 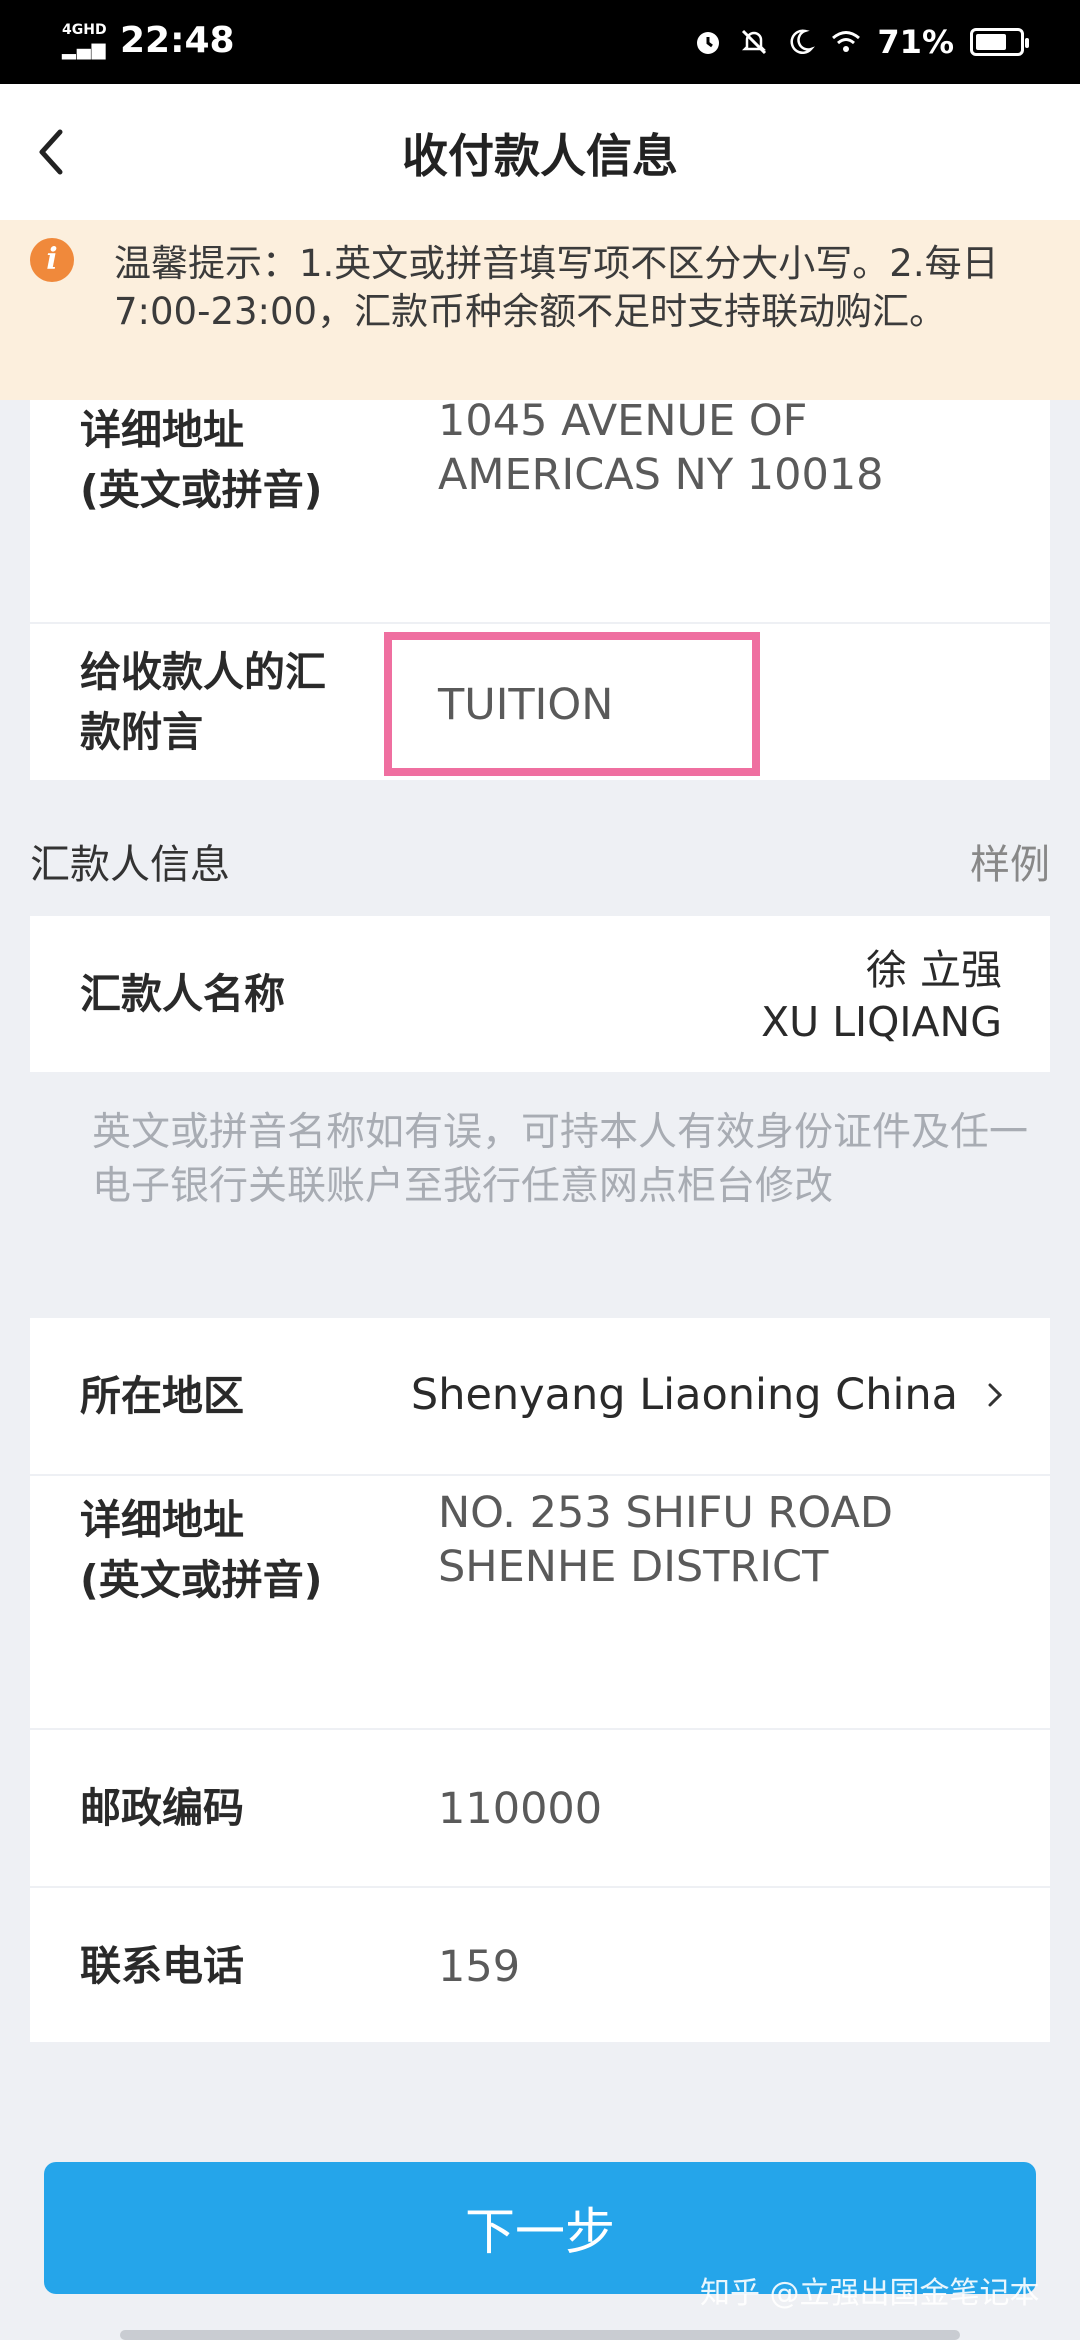 What do you see at coordinates (540, 42) in the screenshot?
I see `status-bar: 4GHD ▂▄▆ 22:48 71%` at bounding box center [540, 42].